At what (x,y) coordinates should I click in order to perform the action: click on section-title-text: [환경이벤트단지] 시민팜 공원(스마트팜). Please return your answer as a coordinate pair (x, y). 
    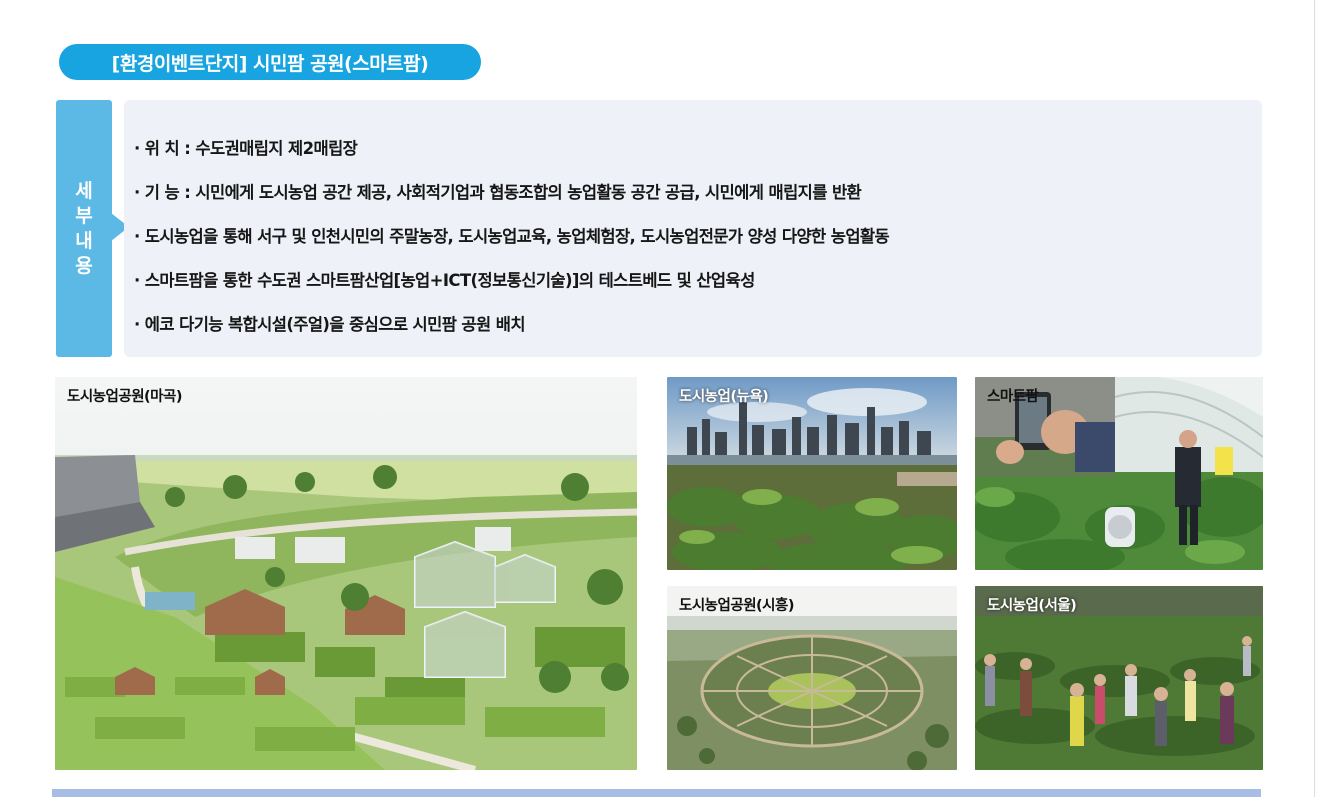
    Looking at the image, I should click on (270, 63).